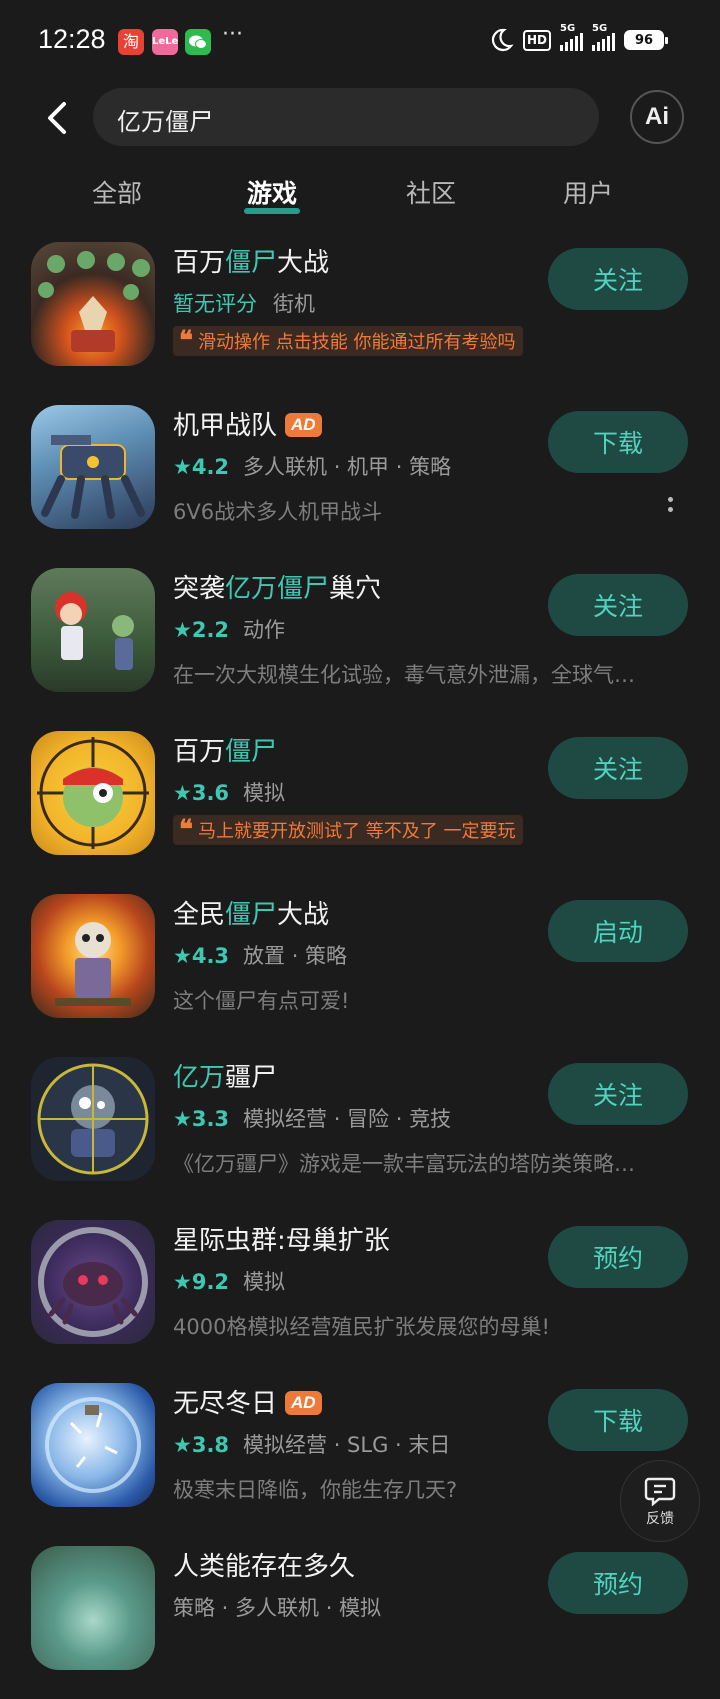  What do you see at coordinates (660, 1519) in the screenshot?
I see `feedback-label: 反馈` at bounding box center [660, 1519].